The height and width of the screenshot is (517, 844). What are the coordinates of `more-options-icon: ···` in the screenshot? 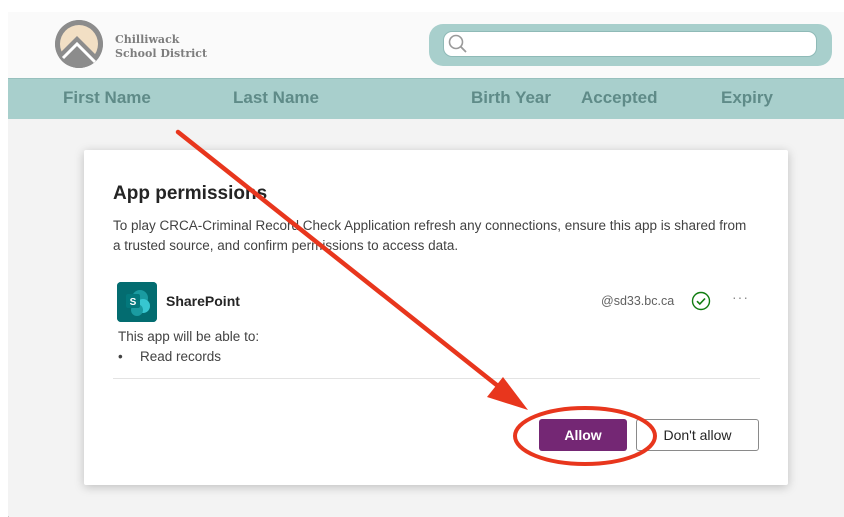 It's located at (740, 297).